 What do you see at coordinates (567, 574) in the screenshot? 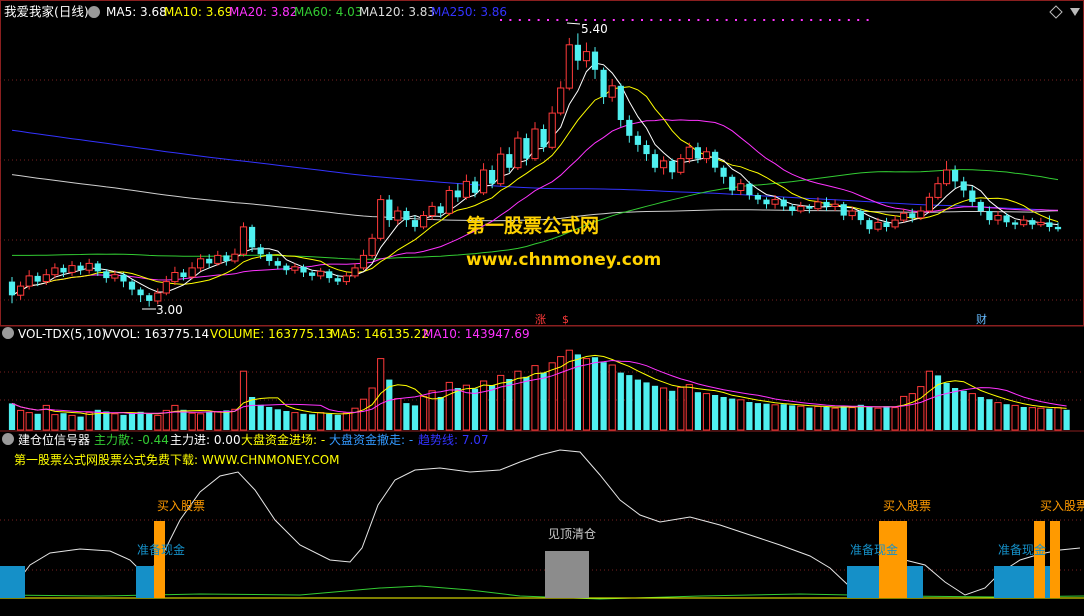
I see `clear-position-bar` at bounding box center [567, 574].